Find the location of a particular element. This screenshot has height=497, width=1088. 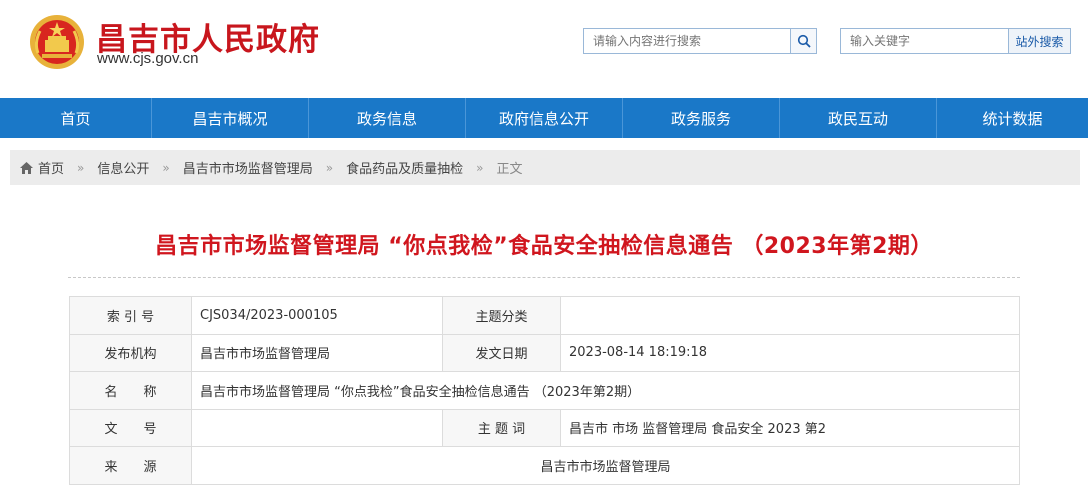

table-row: 来 源 昌吉市市场监督管理局 is located at coordinates (544, 465).